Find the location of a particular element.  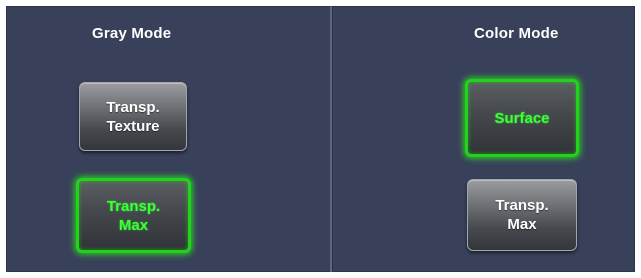

gray-transp-texture-button: Transp. Texture is located at coordinates (133, 116).